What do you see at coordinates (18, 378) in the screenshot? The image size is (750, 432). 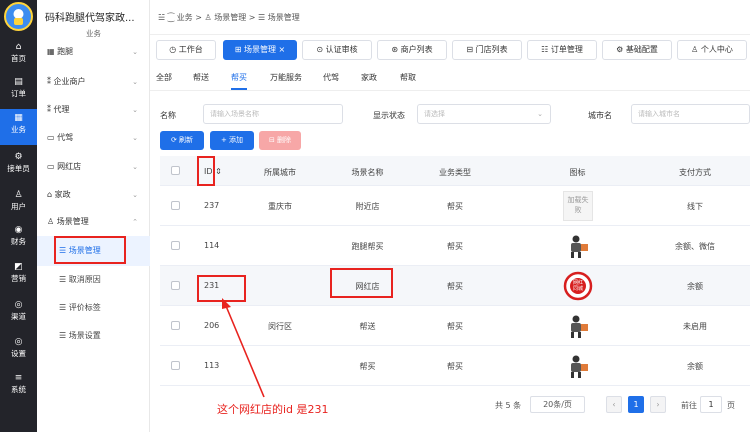 I see `rail-icon: ≡` at bounding box center [18, 378].